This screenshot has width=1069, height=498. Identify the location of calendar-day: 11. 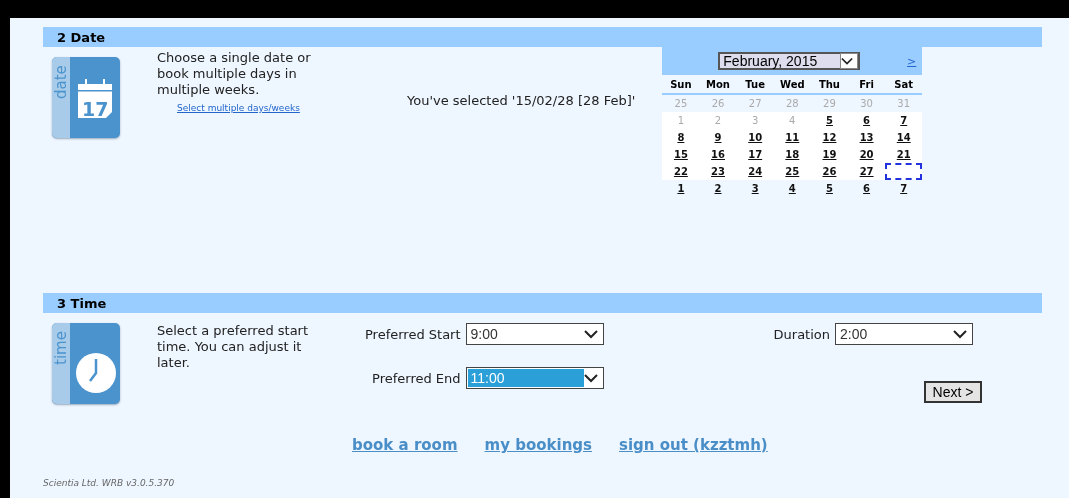
(792, 137).